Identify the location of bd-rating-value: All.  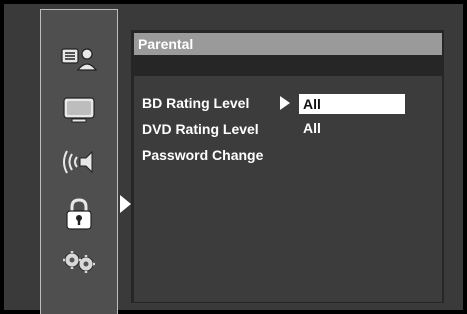
(352, 104).